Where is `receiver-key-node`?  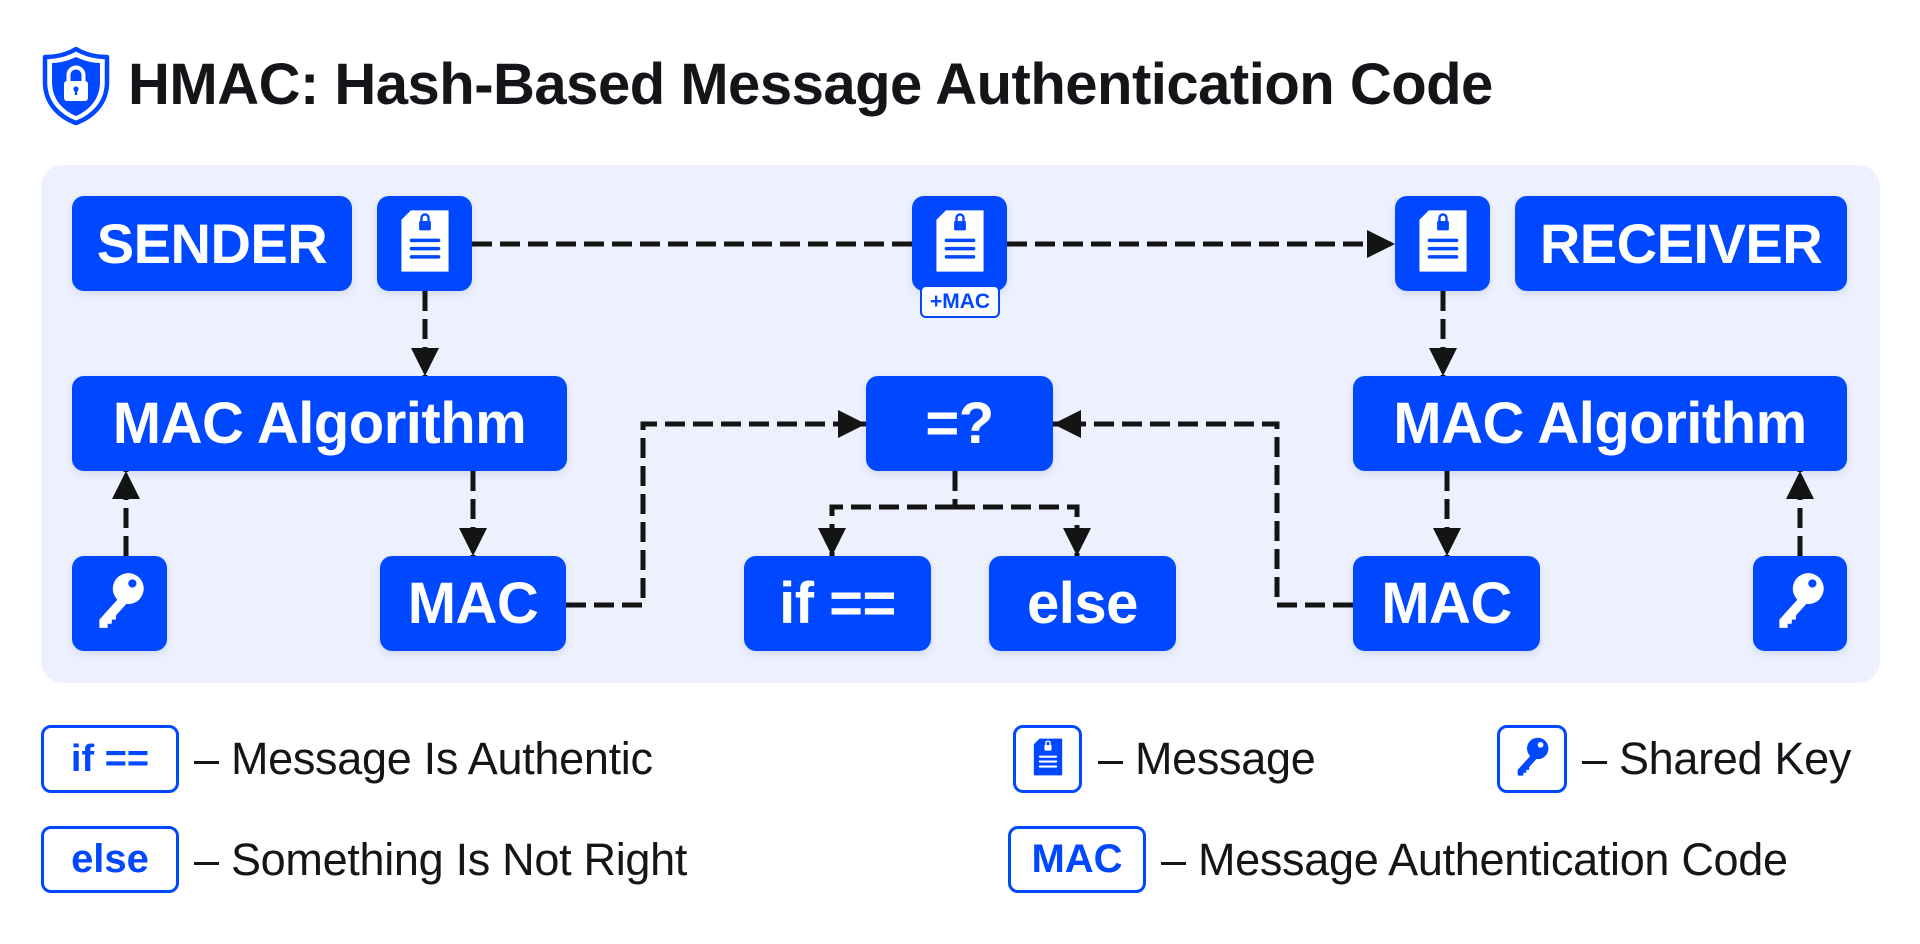 receiver-key-node is located at coordinates (1800, 603).